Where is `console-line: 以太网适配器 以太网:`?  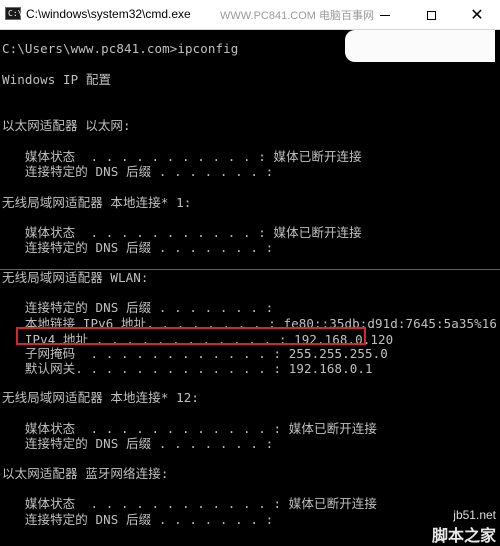 console-line: 以太网适配器 以太网: is located at coordinates (66, 125).